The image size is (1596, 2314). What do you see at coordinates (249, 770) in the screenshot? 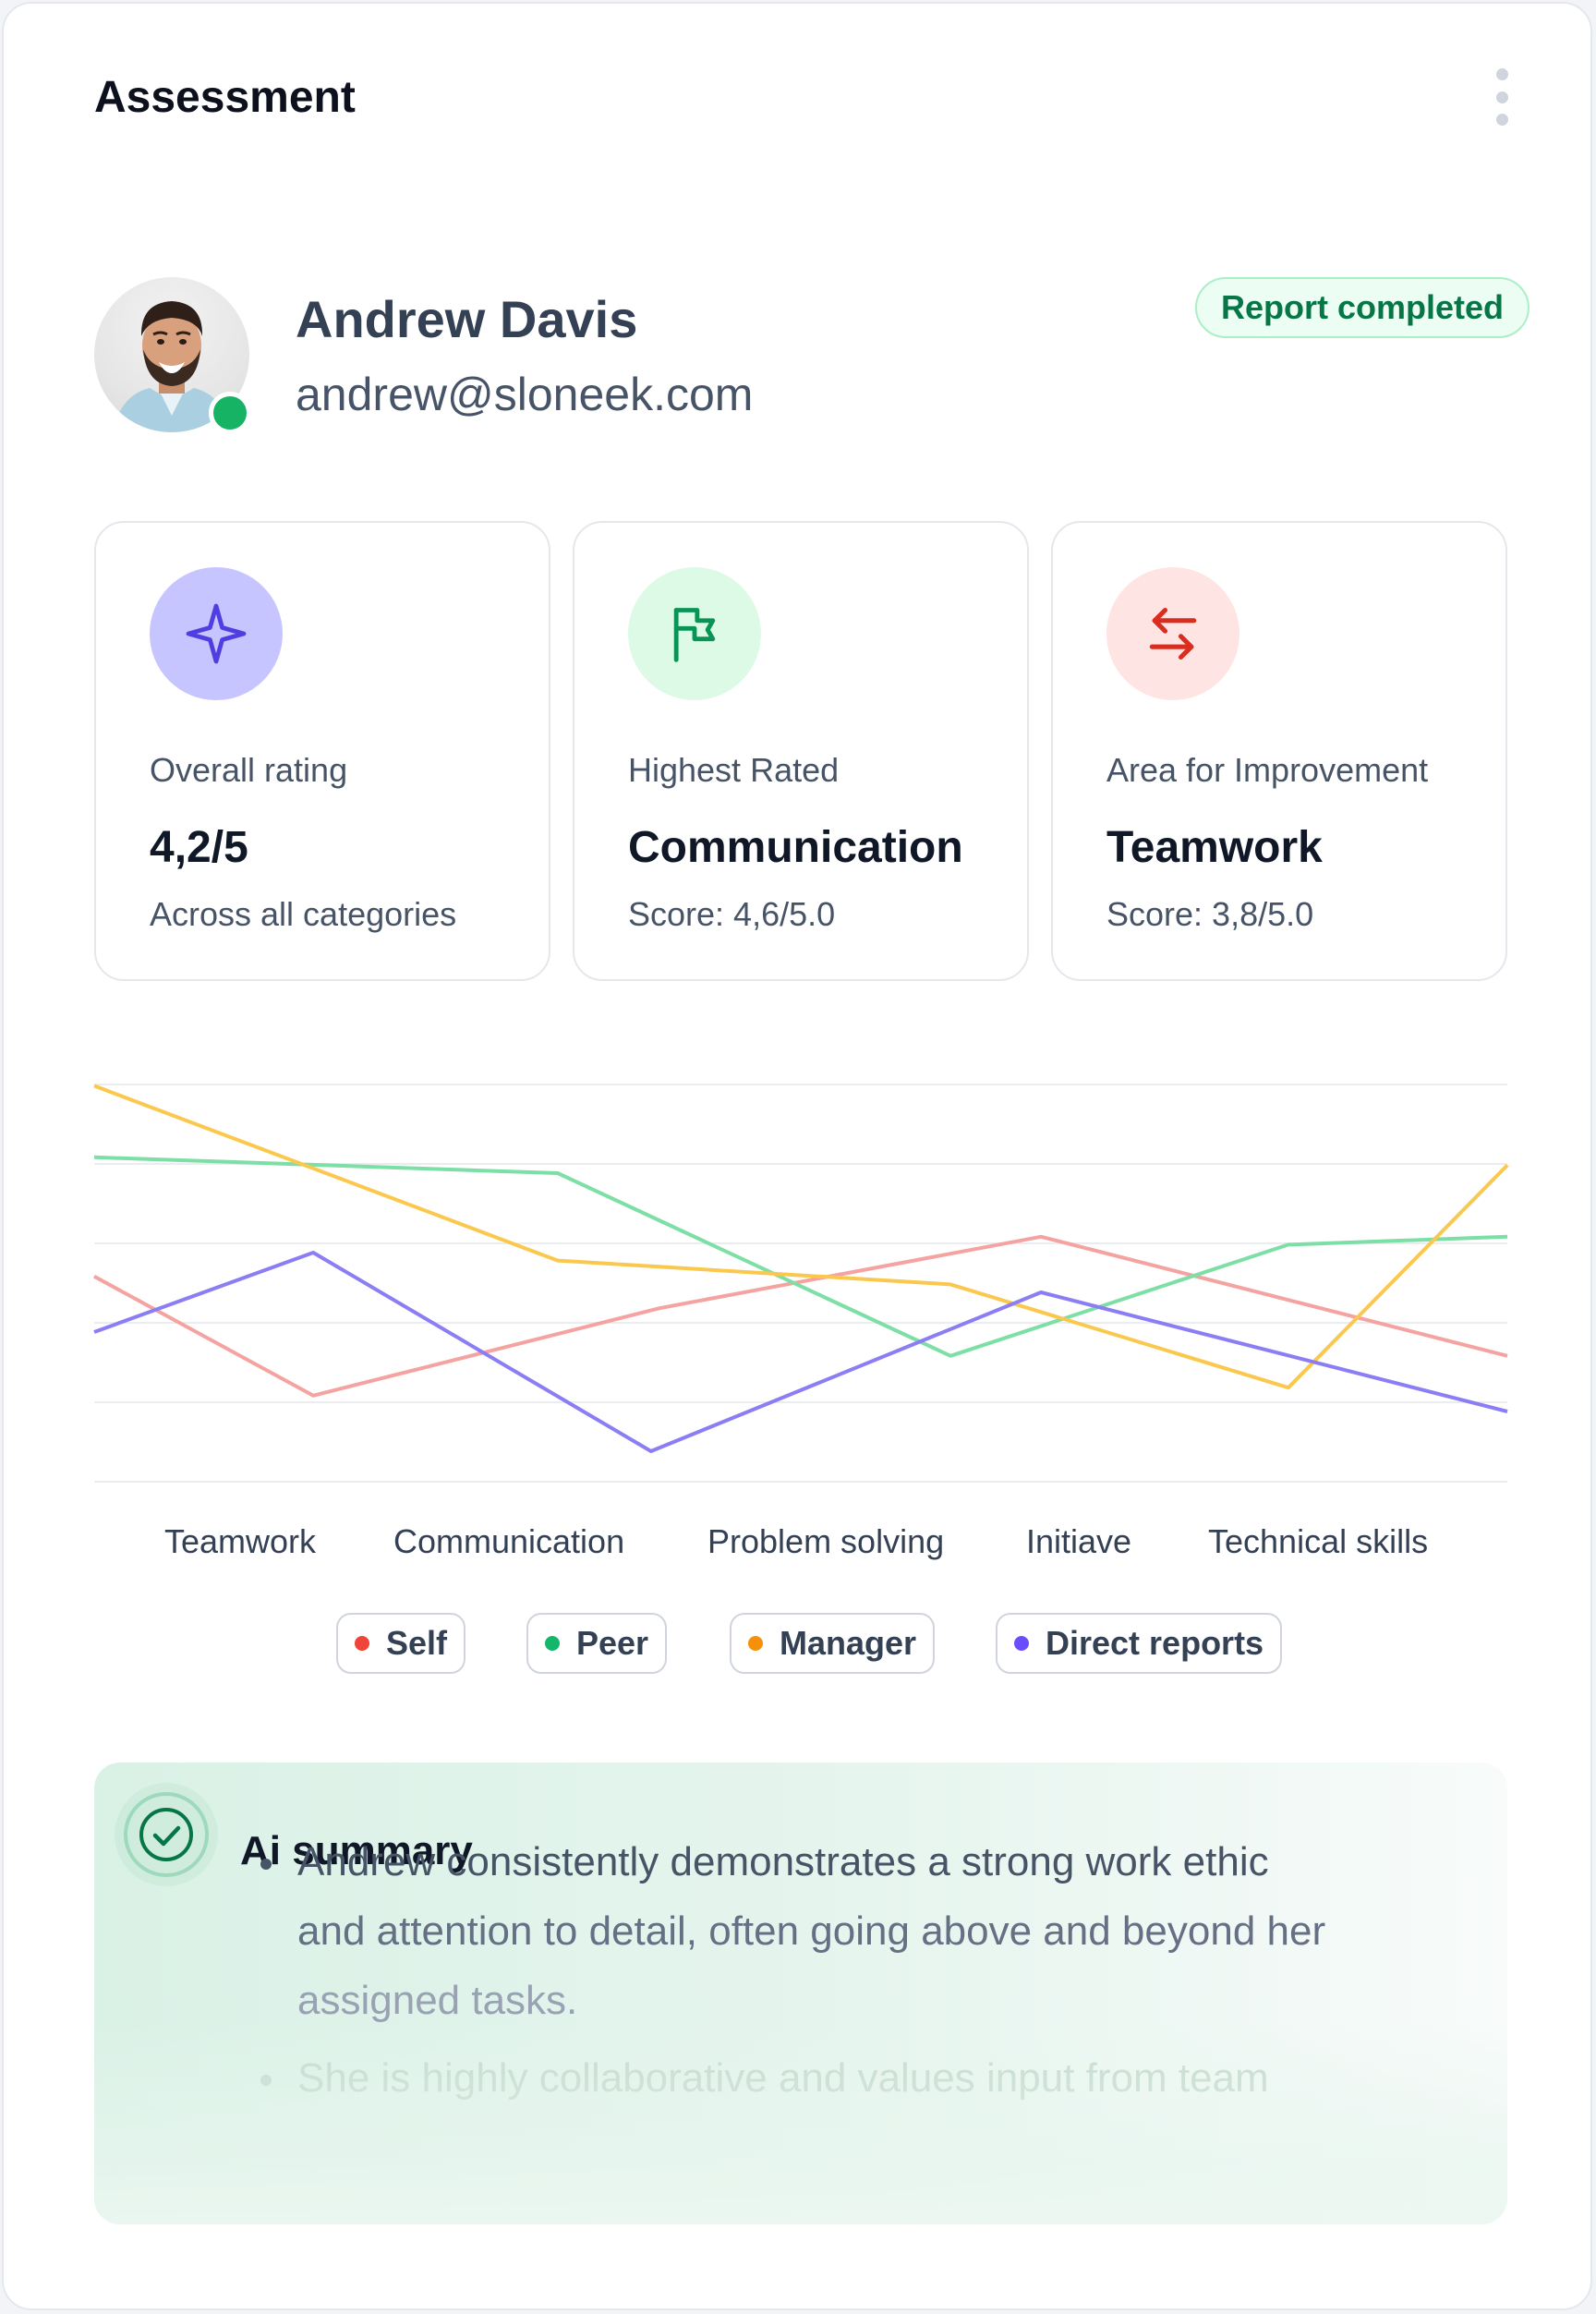
I see `stat-label: Overall rating` at bounding box center [249, 770].